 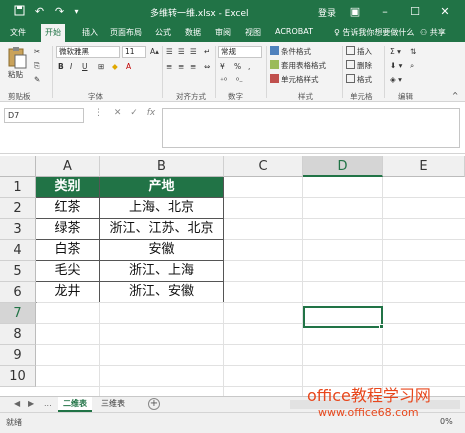 What do you see at coordinates (207, 67) in the screenshot?
I see `merge-icon: ⇔` at bounding box center [207, 67].